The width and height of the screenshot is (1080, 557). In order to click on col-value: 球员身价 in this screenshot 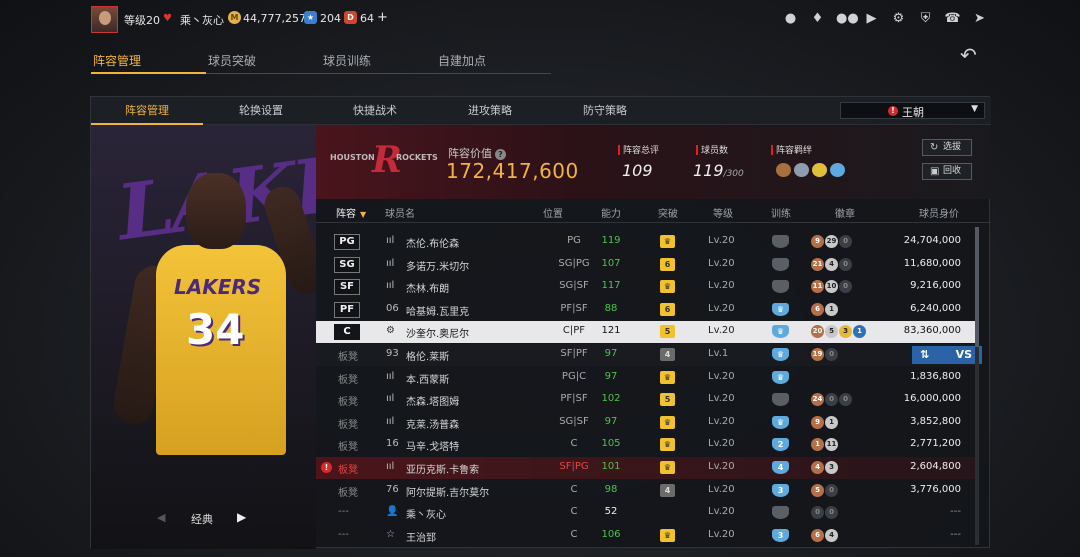, I will do `click(939, 212)`.